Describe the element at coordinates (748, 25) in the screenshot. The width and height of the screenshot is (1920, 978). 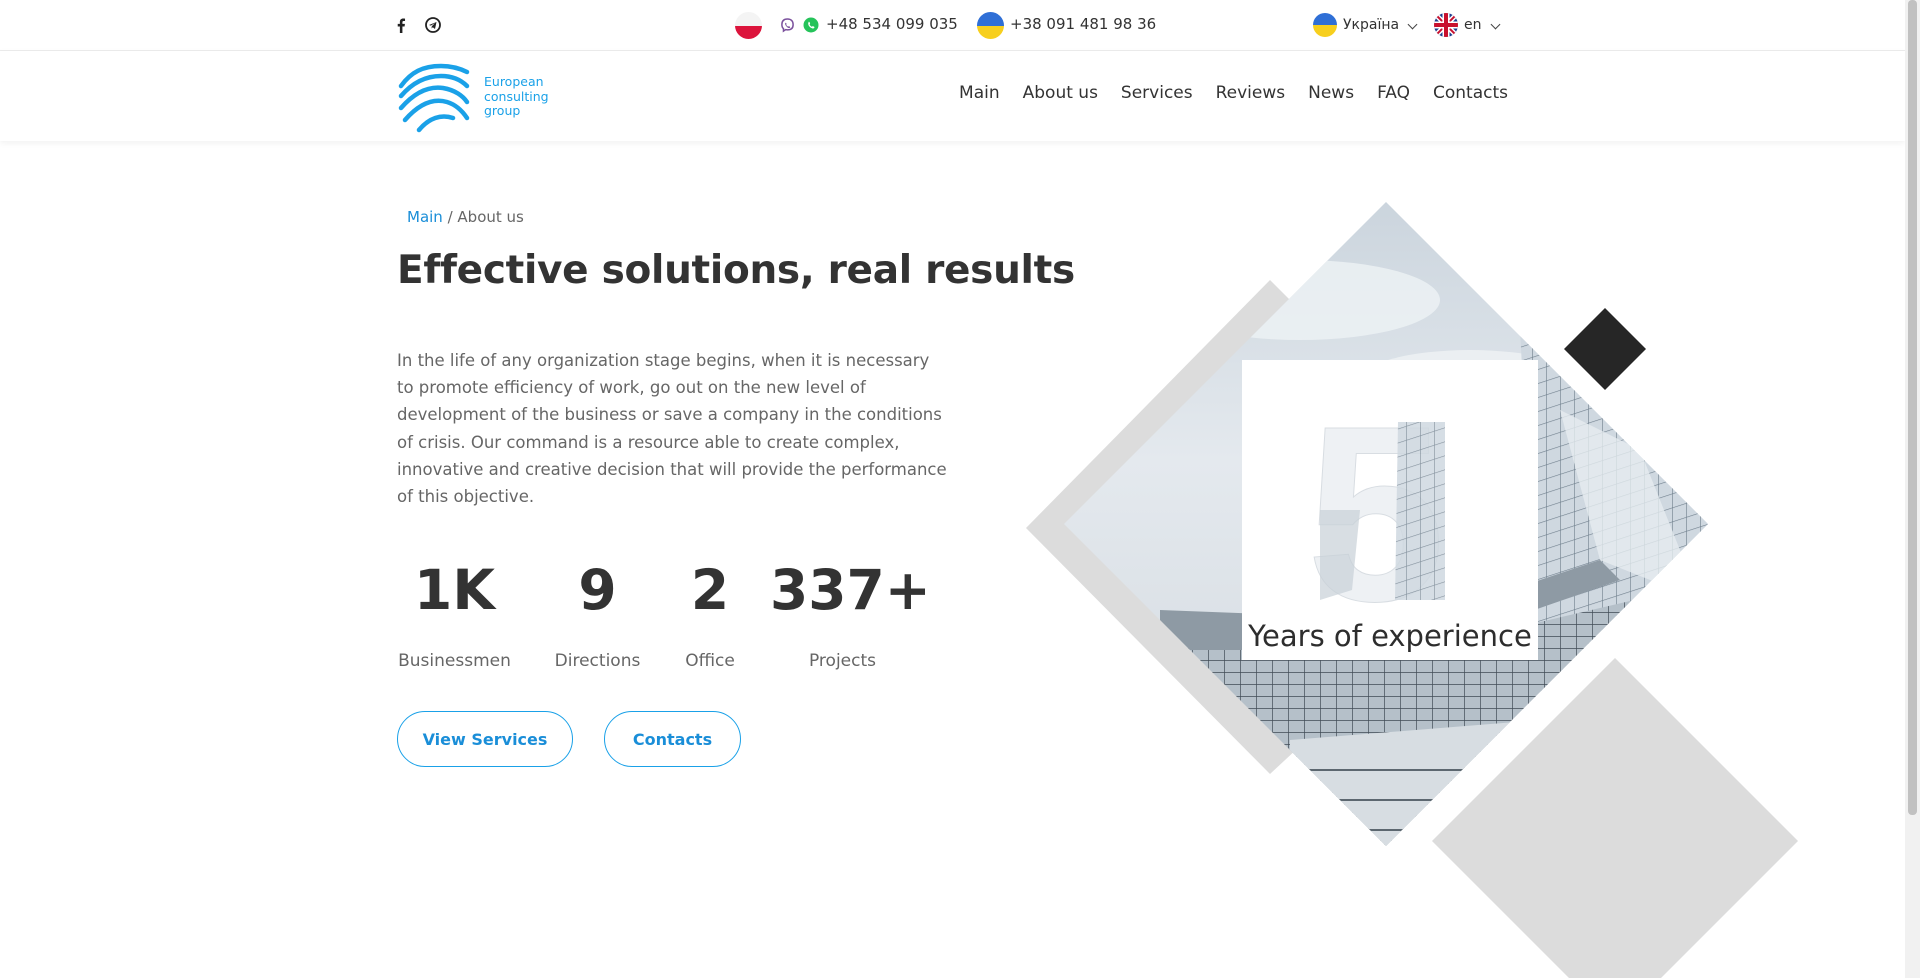
I see `poland-flag-icon` at that location.